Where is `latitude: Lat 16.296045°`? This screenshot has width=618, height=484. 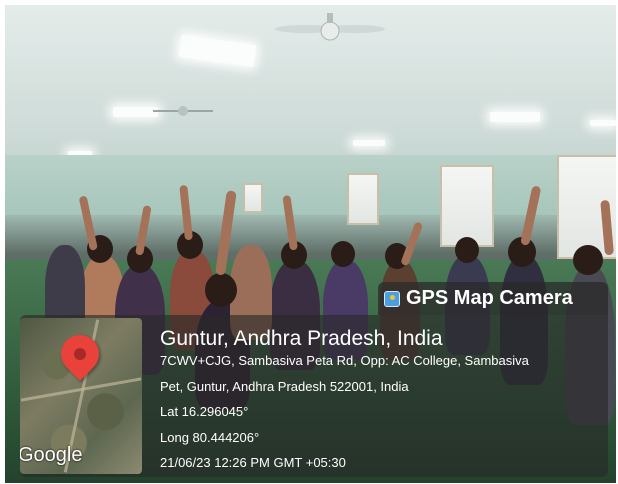
latitude: Lat 16.296045° is located at coordinates (204, 411).